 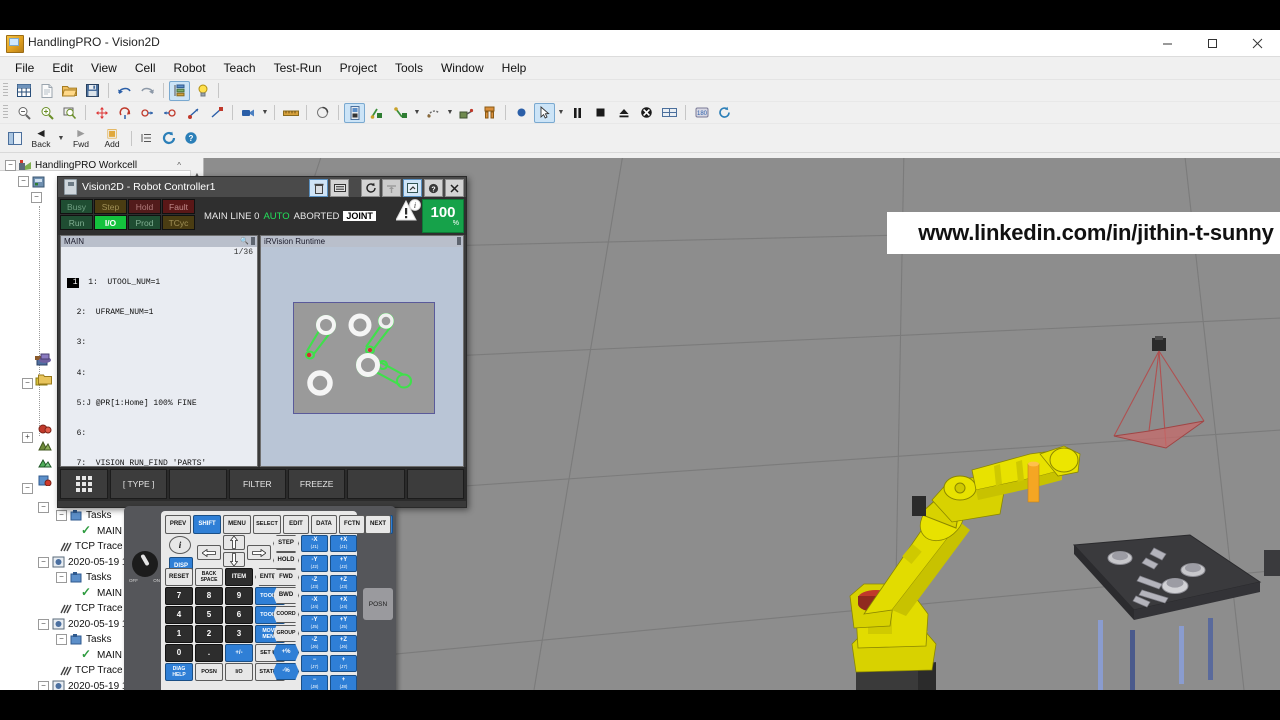 I want to click on key-item: ITEM, so click(x=239, y=577).